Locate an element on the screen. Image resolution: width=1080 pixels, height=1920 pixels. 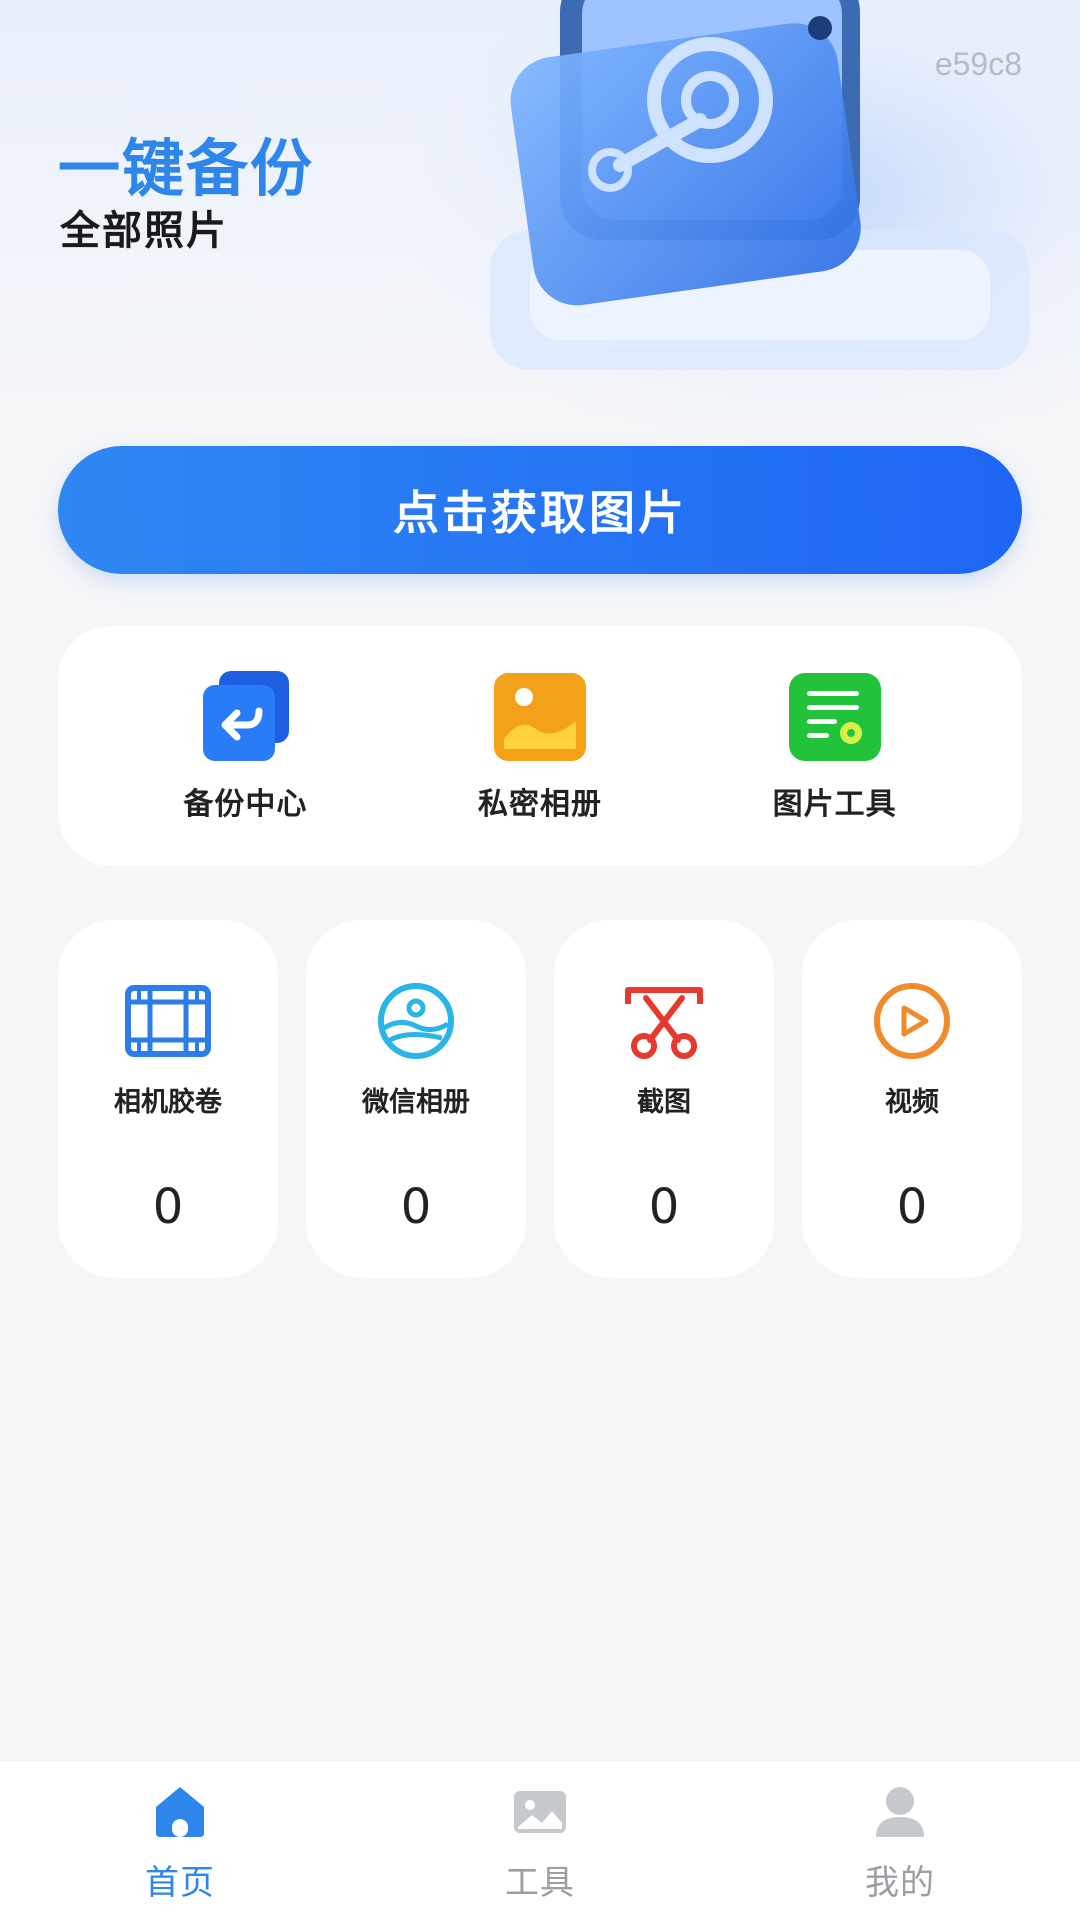
user-icon is located at coordinates (900, 1812).